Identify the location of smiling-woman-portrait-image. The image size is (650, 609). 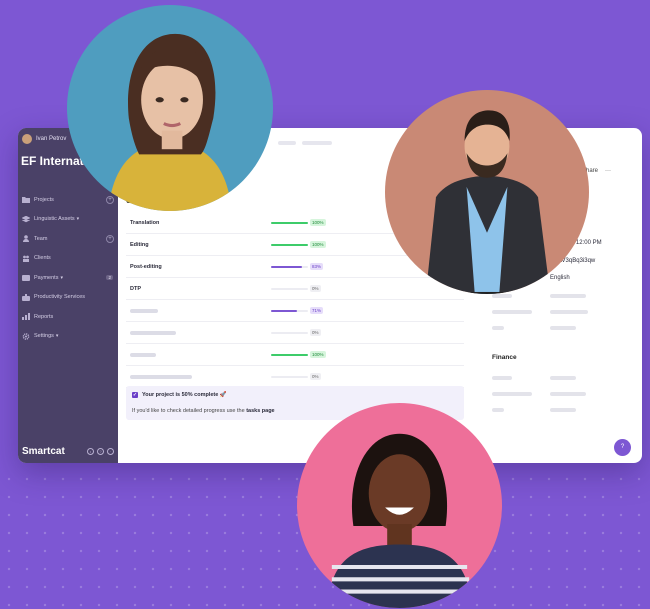
(399, 505).